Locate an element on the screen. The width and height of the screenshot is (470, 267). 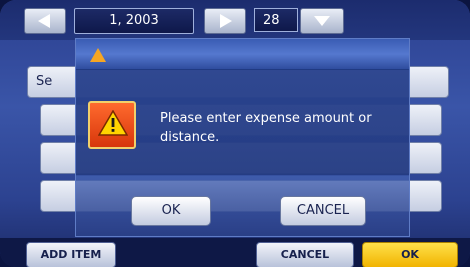
dialog-title-bar is located at coordinates (242, 54).